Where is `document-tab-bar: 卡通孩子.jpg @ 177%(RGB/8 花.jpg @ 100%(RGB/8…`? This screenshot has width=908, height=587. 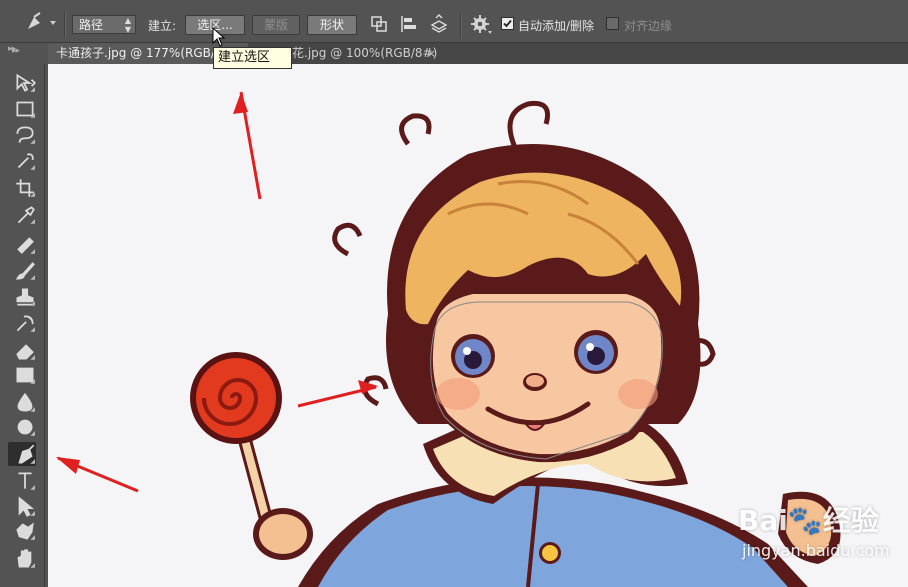 document-tab-bar: 卡通孩子.jpg @ 177%(RGB/8 花.jpg @ 100%(RGB/8… is located at coordinates (478, 53).